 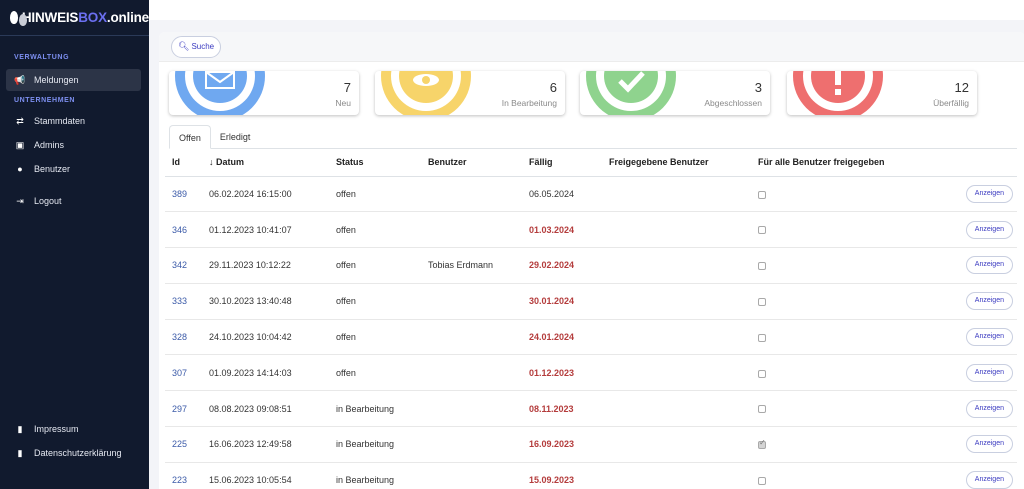 What do you see at coordinates (190, 137) in the screenshot?
I see `tab-offen: Offen` at bounding box center [190, 137].